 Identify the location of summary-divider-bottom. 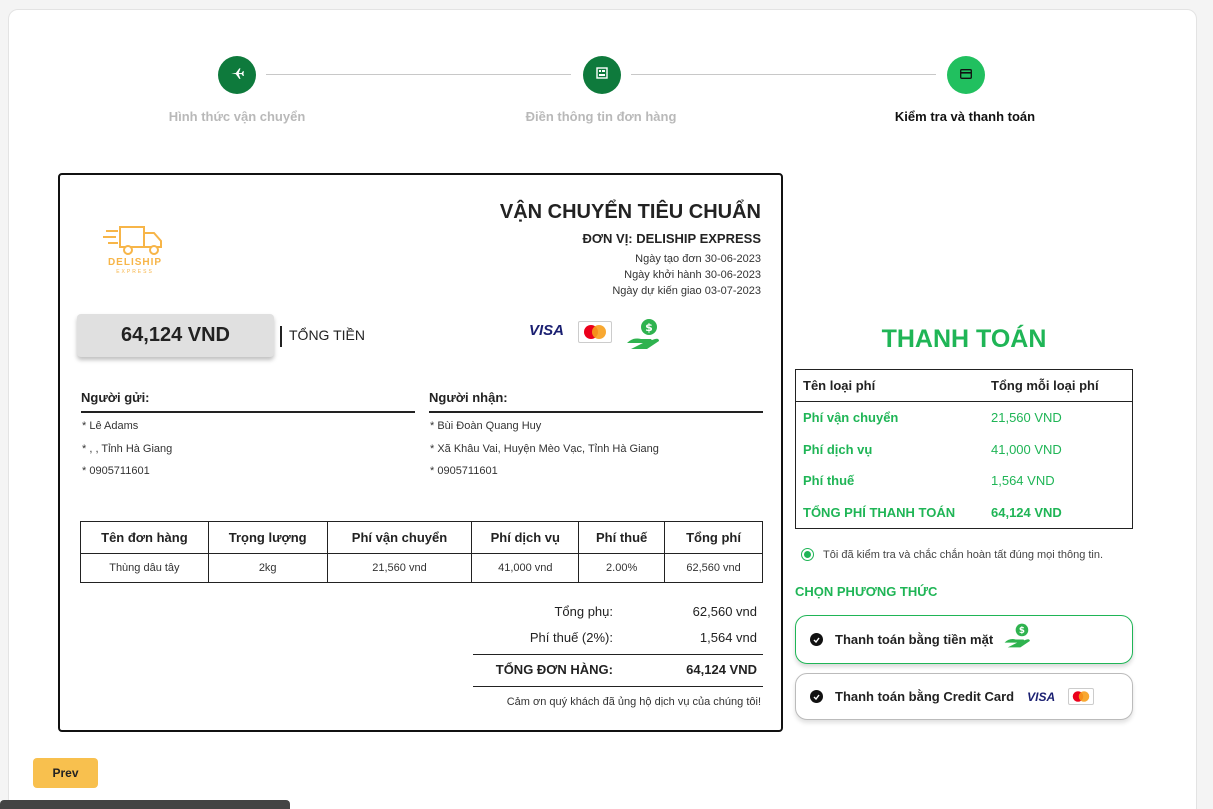
(618, 686).